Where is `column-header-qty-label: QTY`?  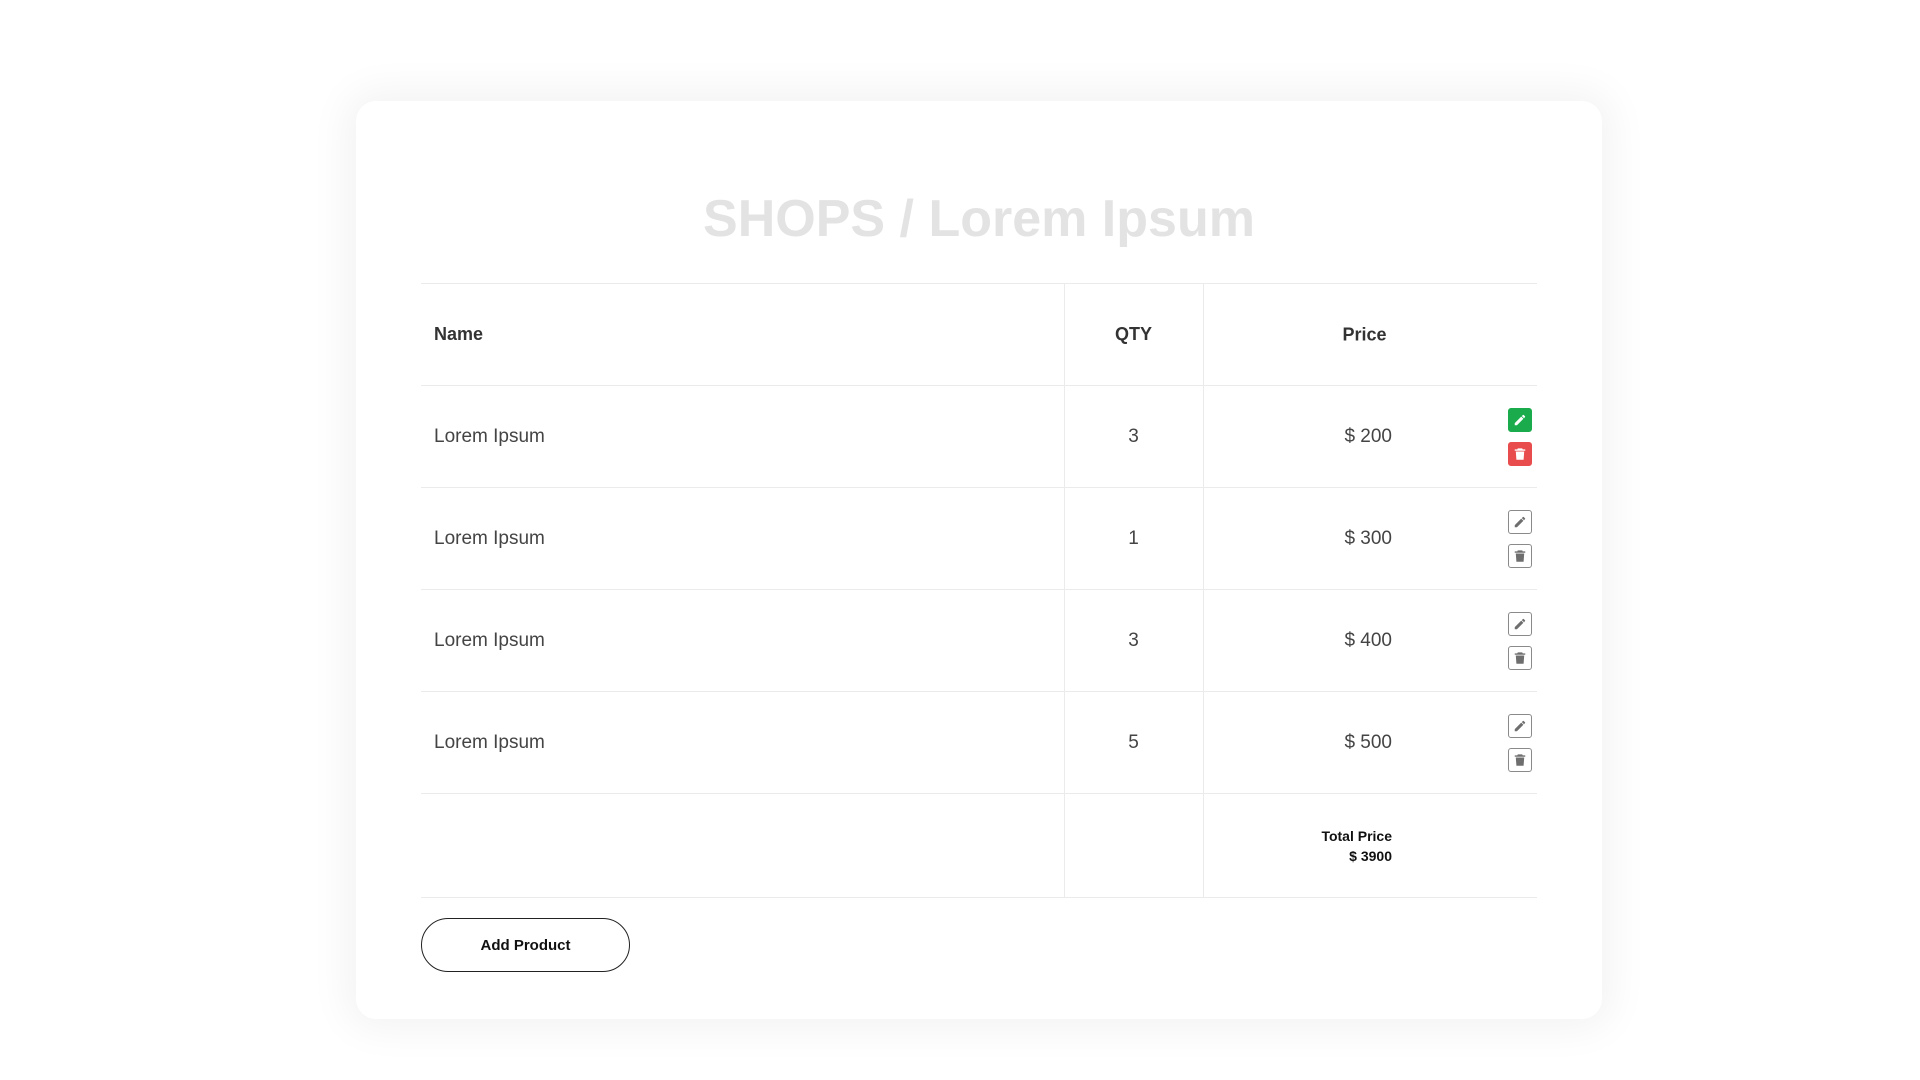 column-header-qty-label: QTY is located at coordinates (1133, 334).